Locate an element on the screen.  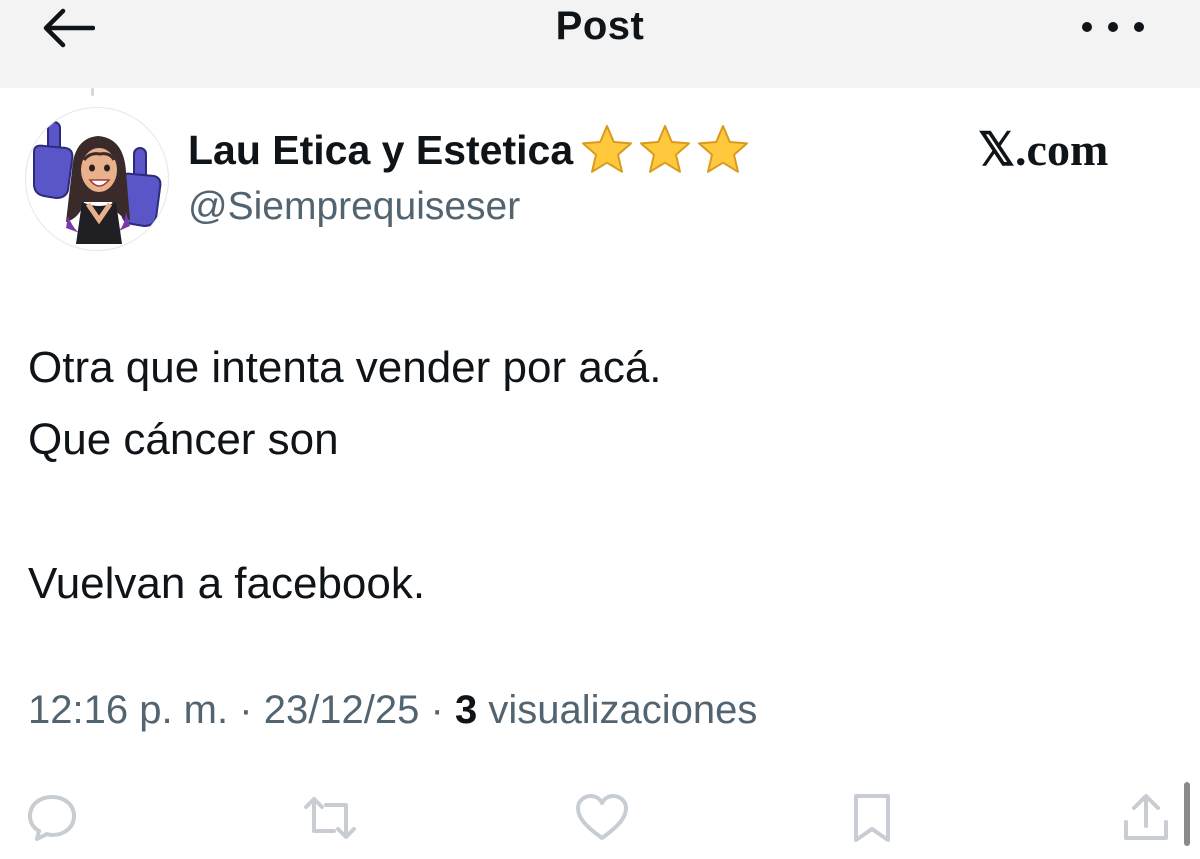
author-name-row: Lau Etica y Estetica is located at coordinates (470, 150).